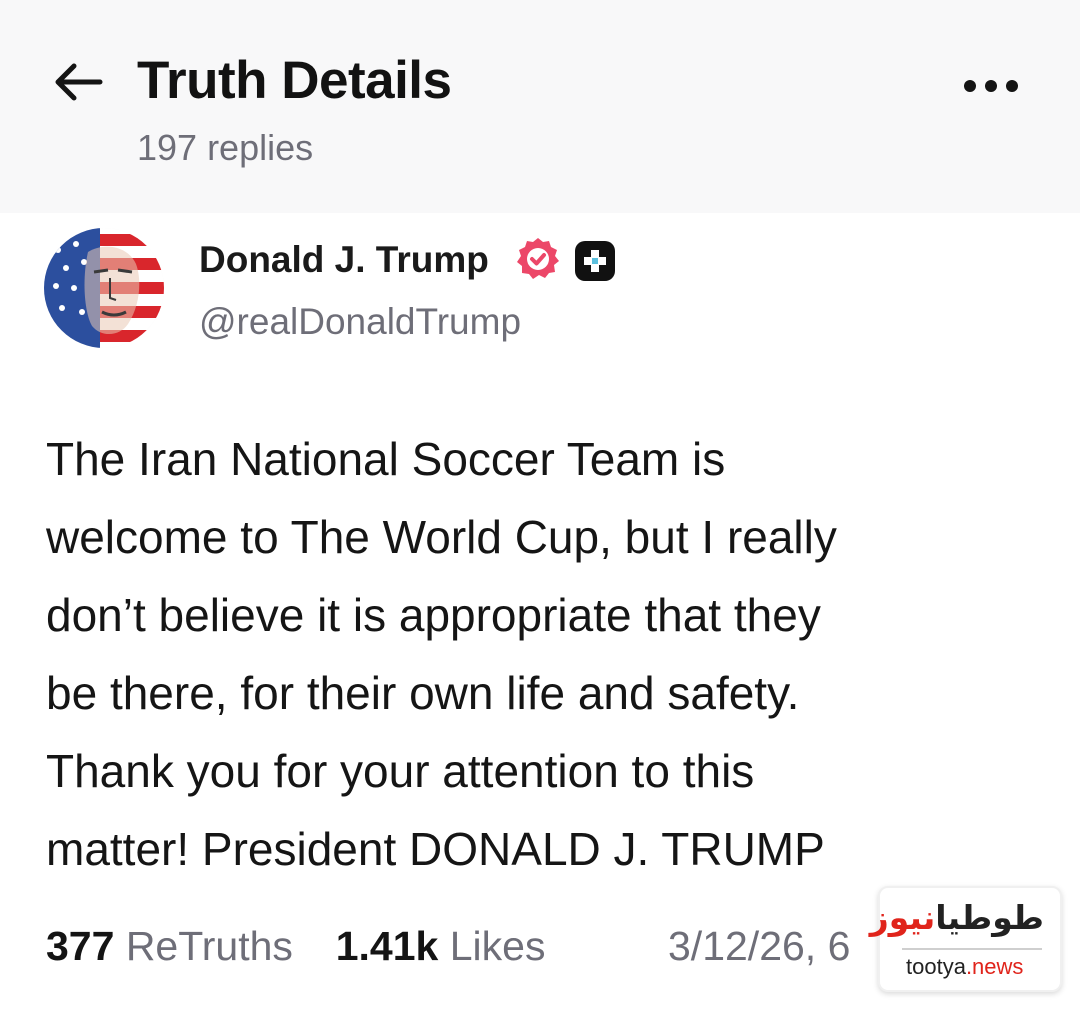  What do you see at coordinates (902, 917) in the screenshot?
I see `watermark-persian-part2: نیوز` at bounding box center [902, 917].